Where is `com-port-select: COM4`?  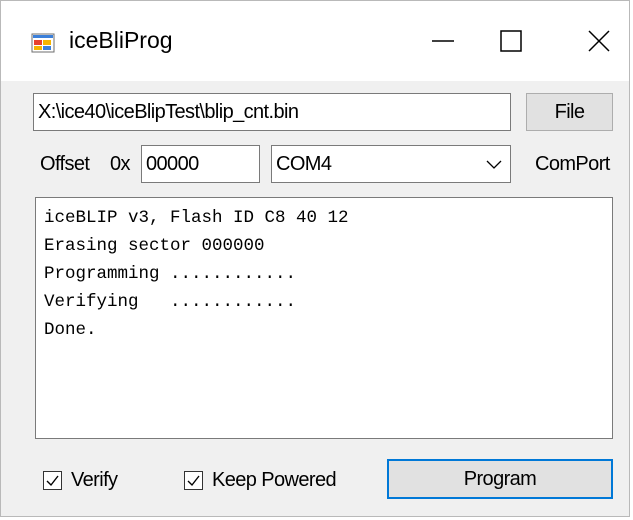
com-port-select: COM4 is located at coordinates (391, 164).